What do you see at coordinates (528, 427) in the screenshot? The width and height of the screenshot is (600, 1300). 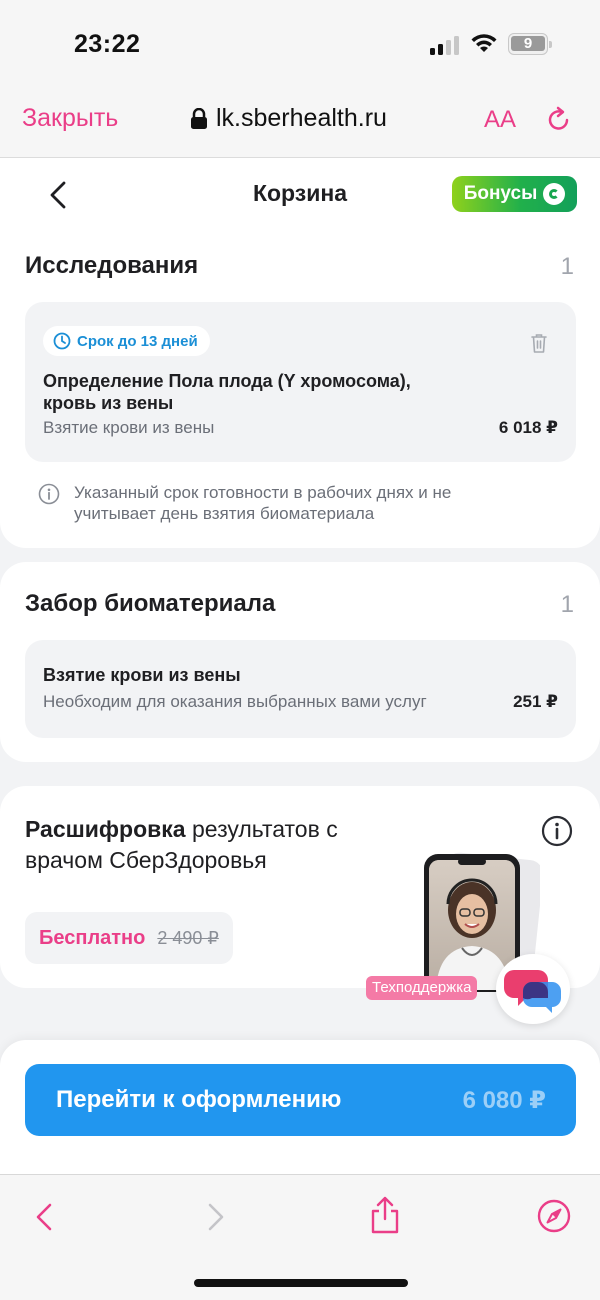 I see `item-price: 6 018 ₽` at bounding box center [528, 427].